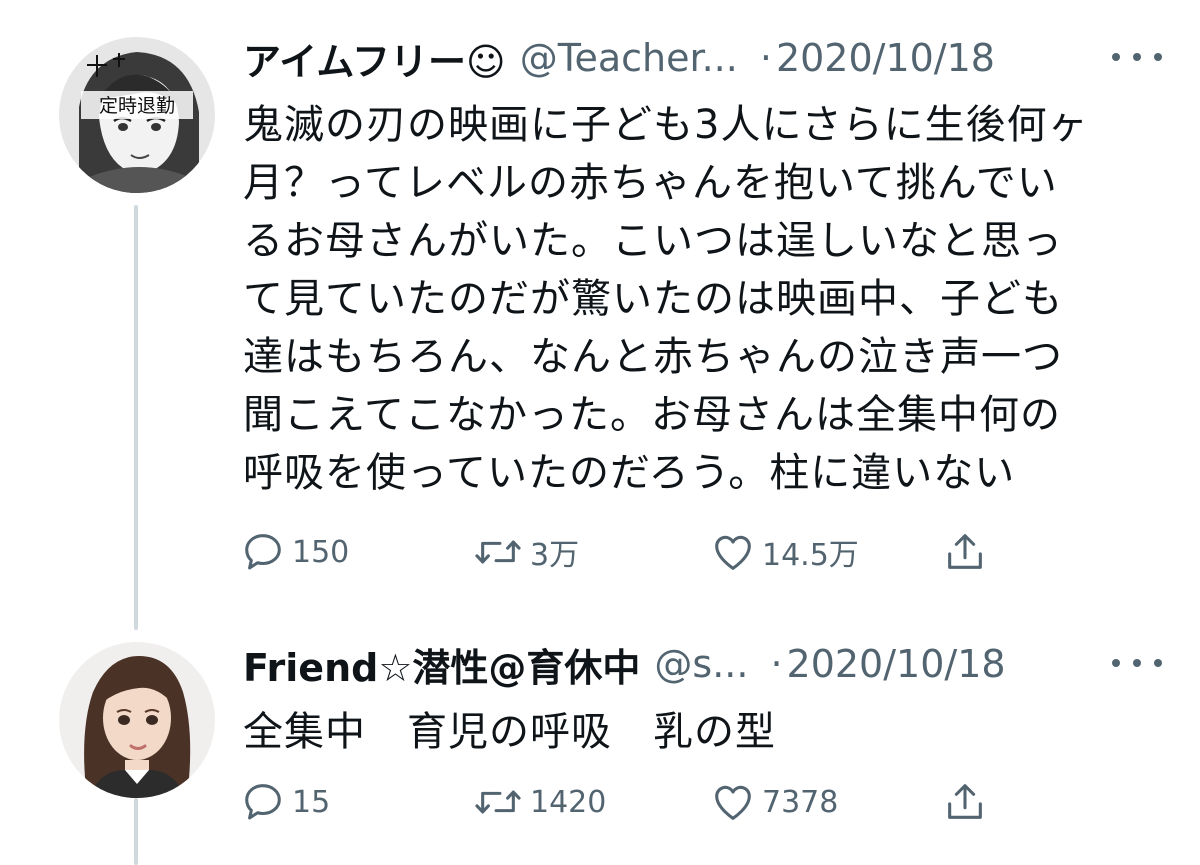 The width and height of the screenshot is (1200, 865). What do you see at coordinates (620, 802) in the screenshot?
I see `tweet-actions: 15 1420 7378` at bounding box center [620, 802].